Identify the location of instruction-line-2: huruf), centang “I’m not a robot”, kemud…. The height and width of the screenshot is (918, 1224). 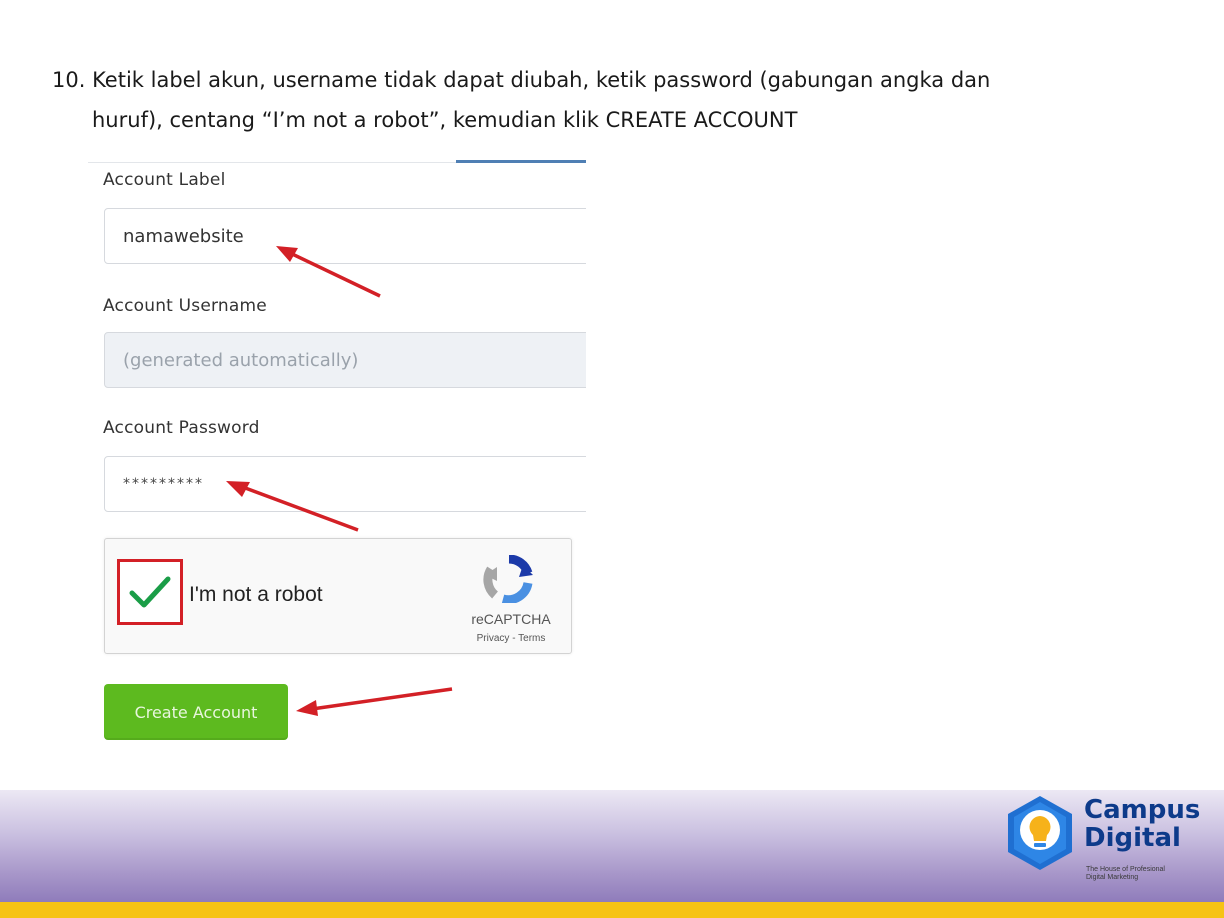
(445, 120).